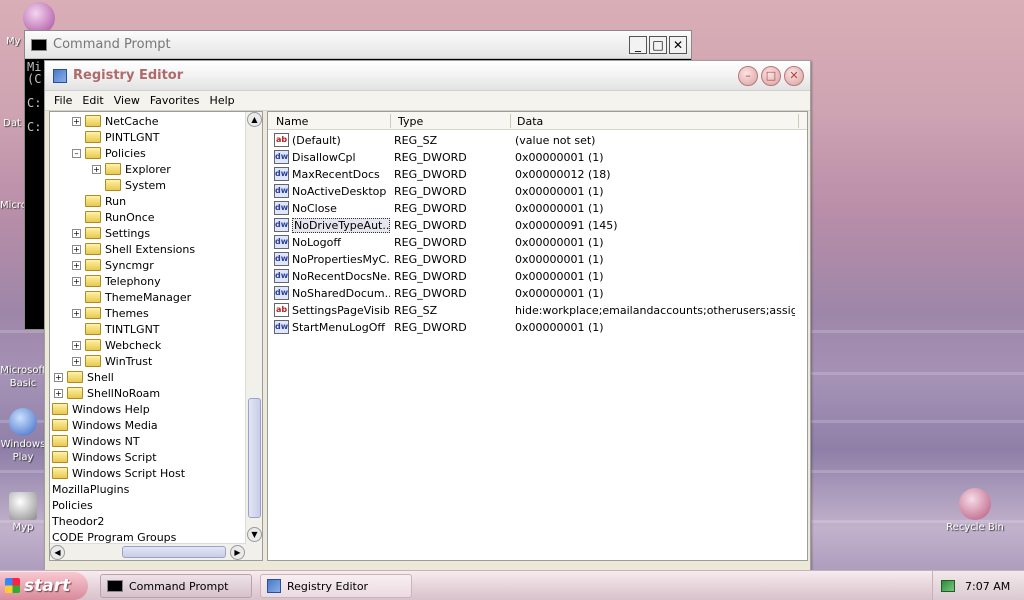  What do you see at coordinates (254, 534) in the screenshot?
I see `scroll-down-arrow-icon: ▼` at bounding box center [254, 534].